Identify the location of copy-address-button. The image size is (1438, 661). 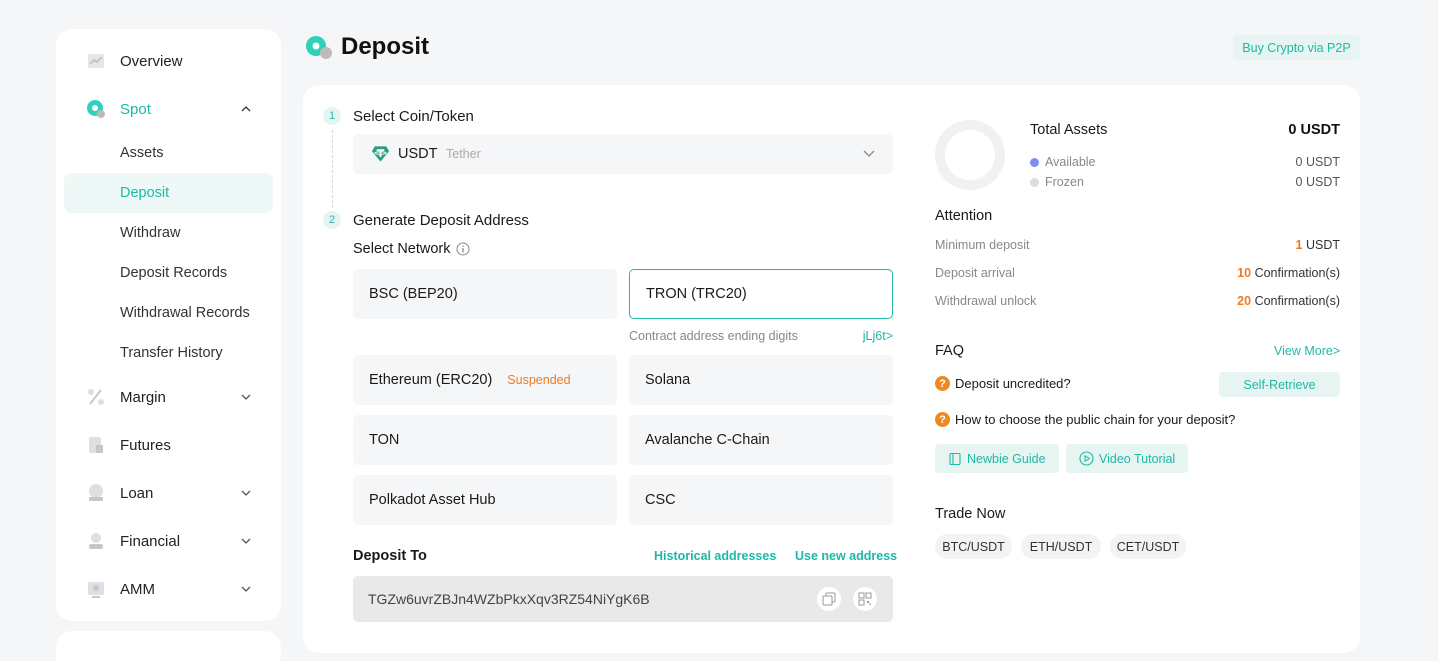
(829, 599).